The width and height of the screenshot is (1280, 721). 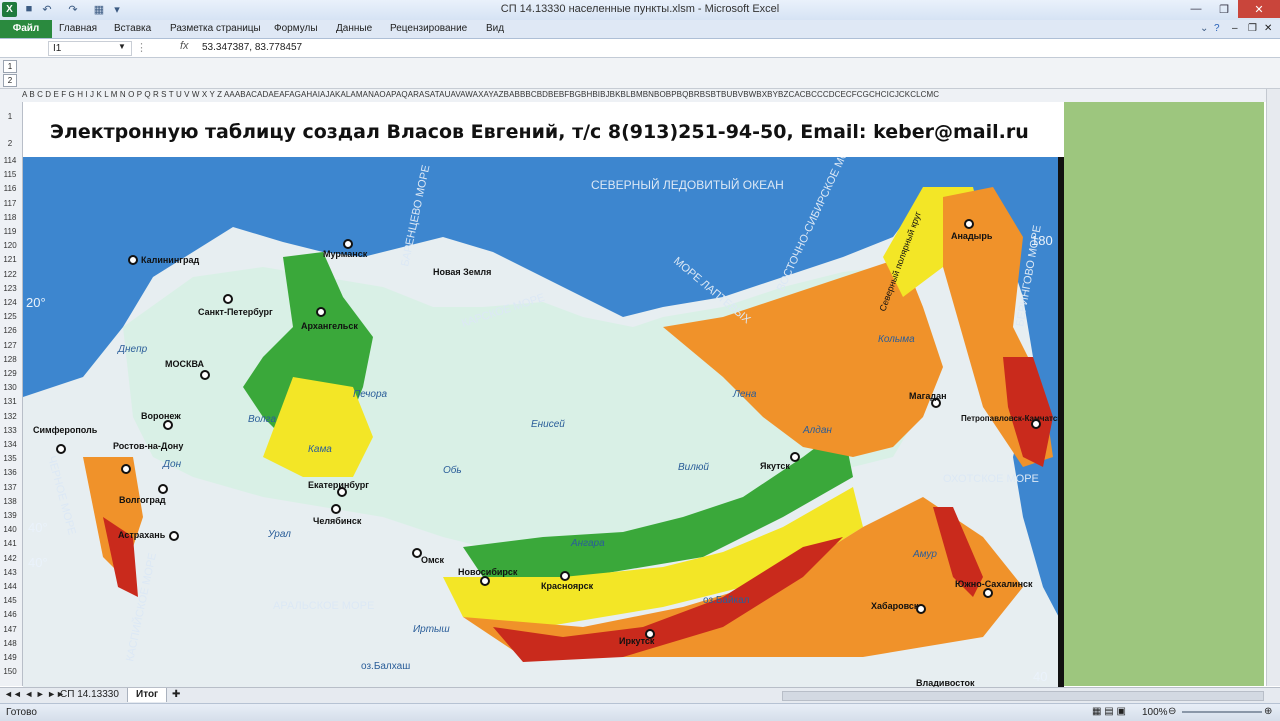 I want to click on row-number: 139, so click(x=10, y=516).